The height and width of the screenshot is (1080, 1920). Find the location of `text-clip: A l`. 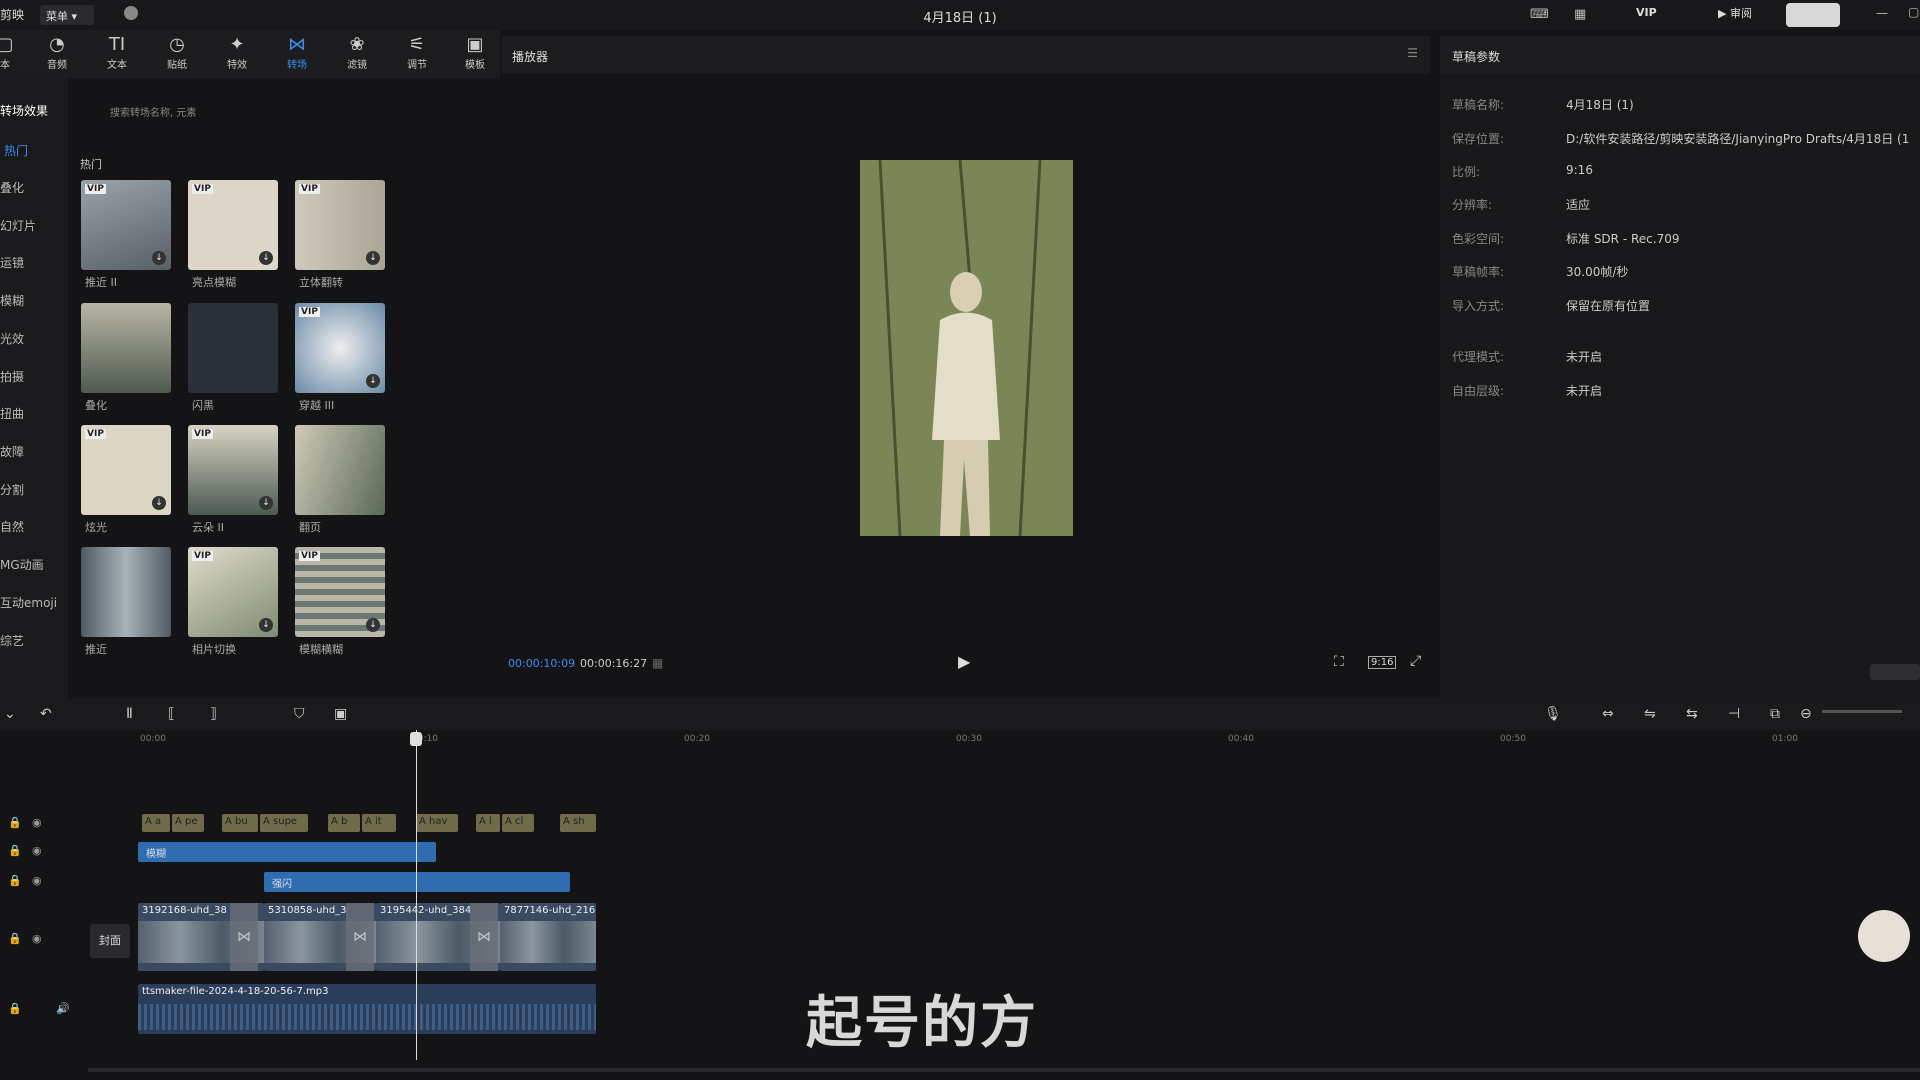

text-clip: A l is located at coordinates (488, 823).